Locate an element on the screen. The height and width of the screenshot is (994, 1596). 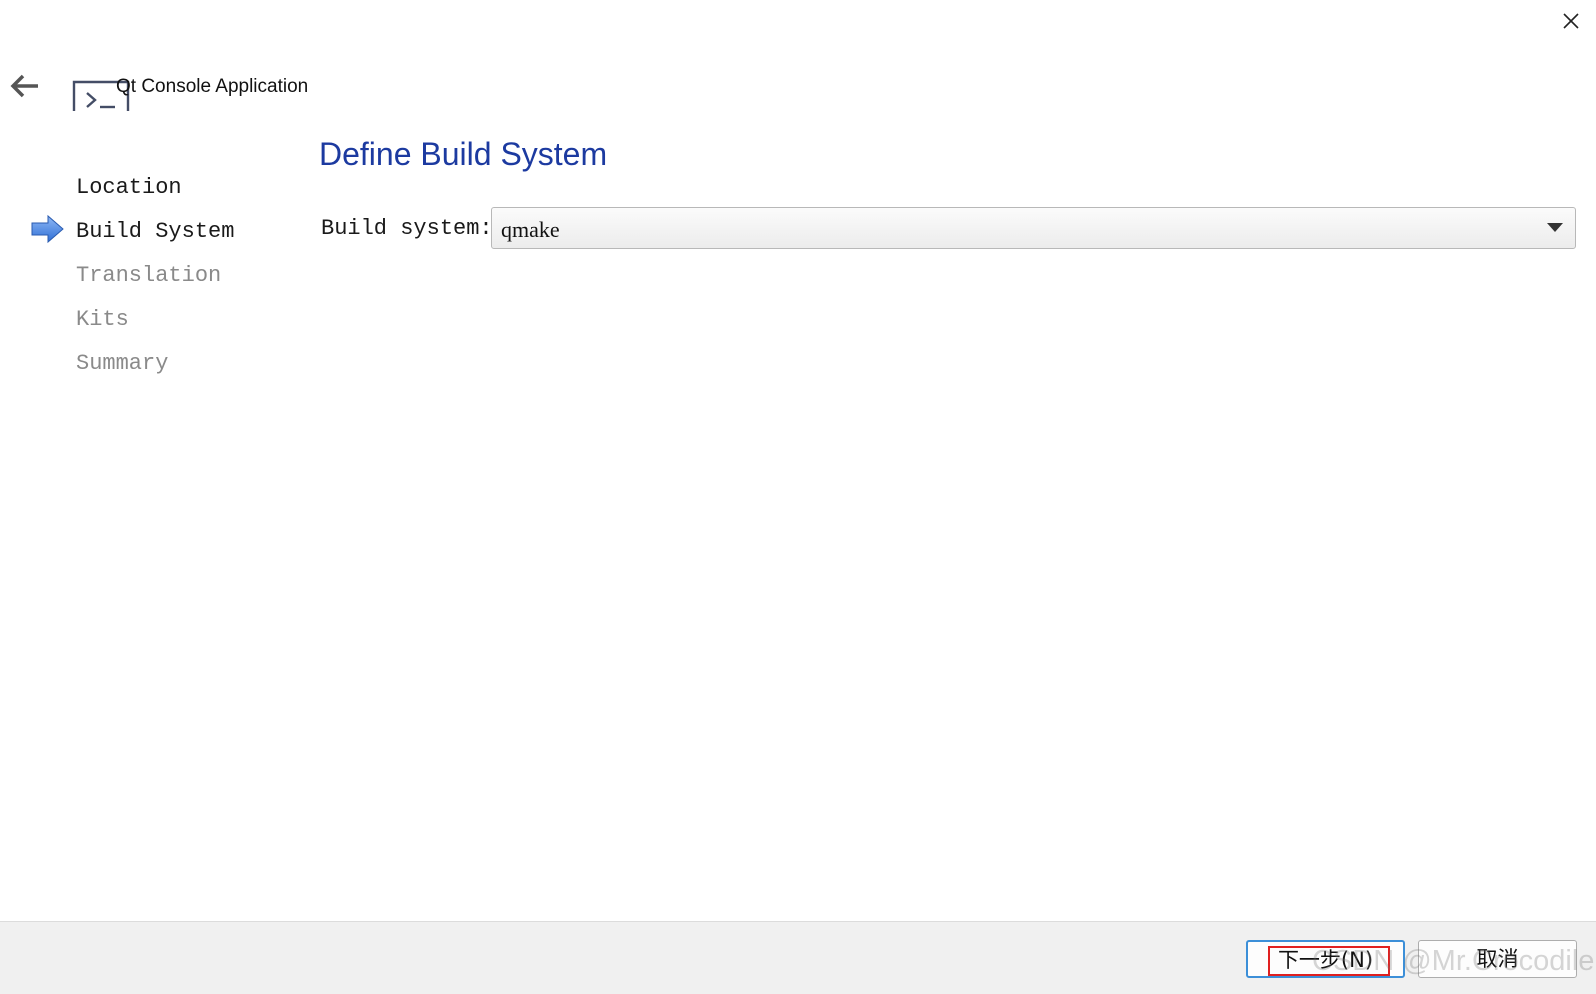
arrow-right-icon is located at coordinates (48, 229).